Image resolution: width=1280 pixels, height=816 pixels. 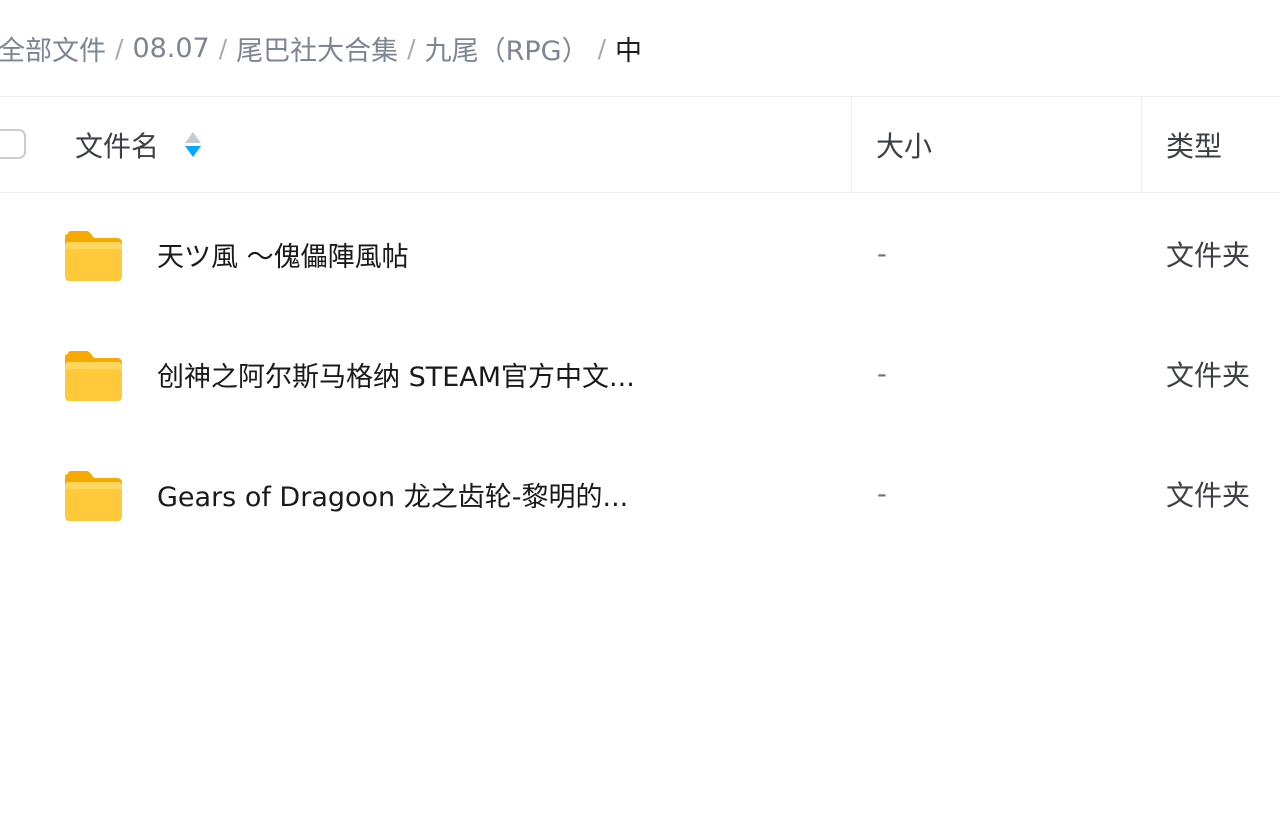 What do you see at coordinates (317, 48) in the screenshot?
I see `breadcrumb-item-collection: 尾巴社大合集` at bounding box center [317, 48].